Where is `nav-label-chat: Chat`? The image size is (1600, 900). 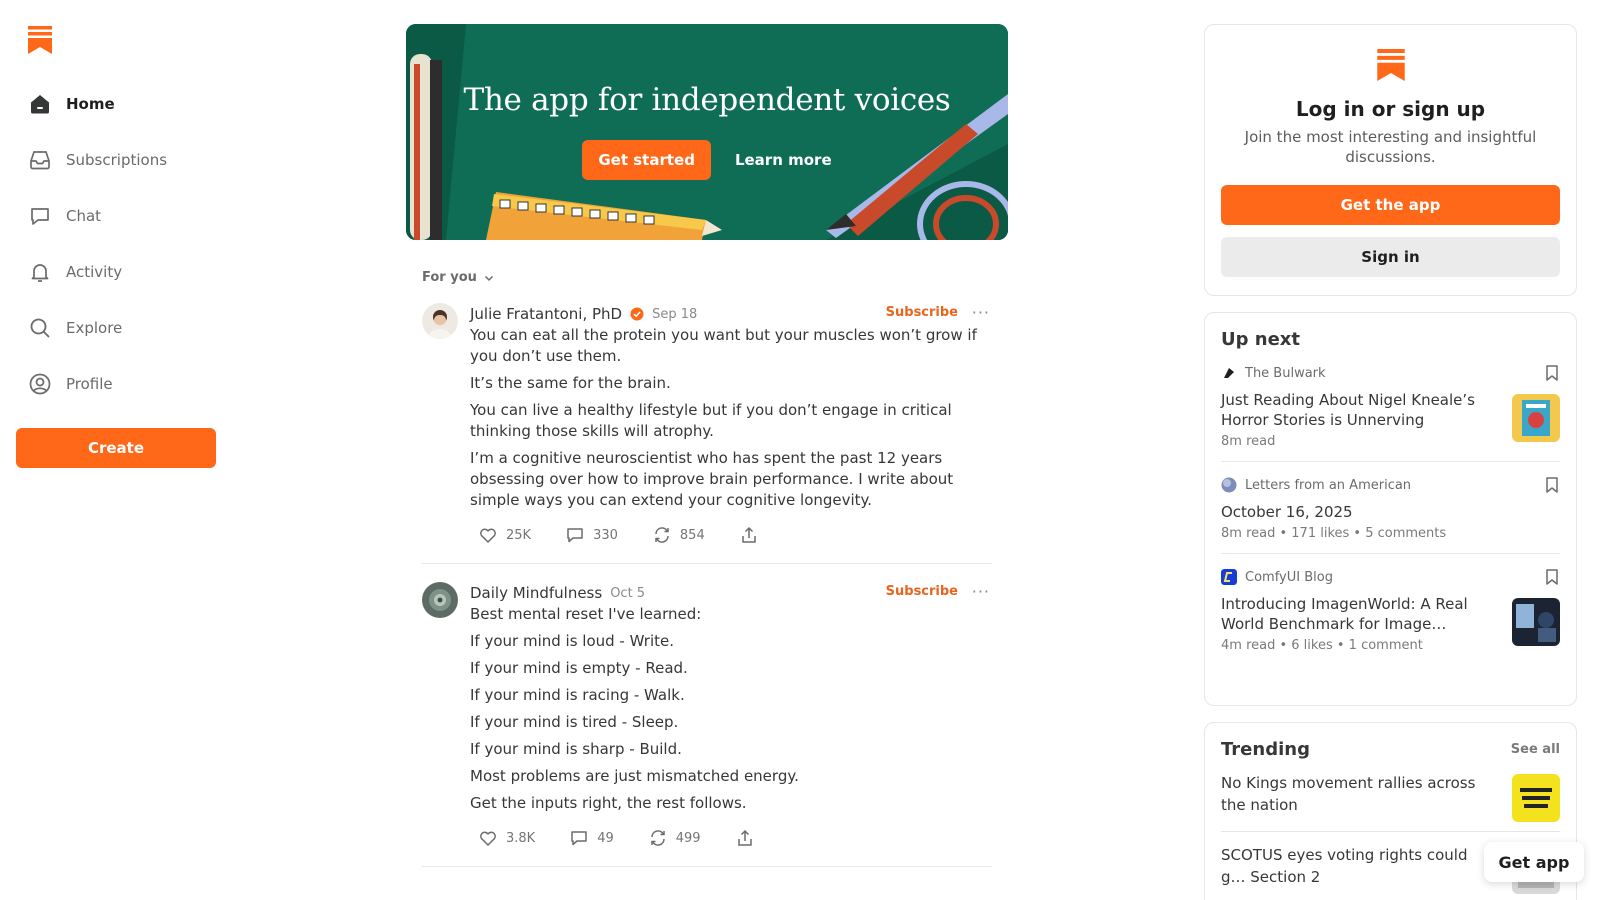
nav-label-chat: Chat is located at coordinates (84, 216).